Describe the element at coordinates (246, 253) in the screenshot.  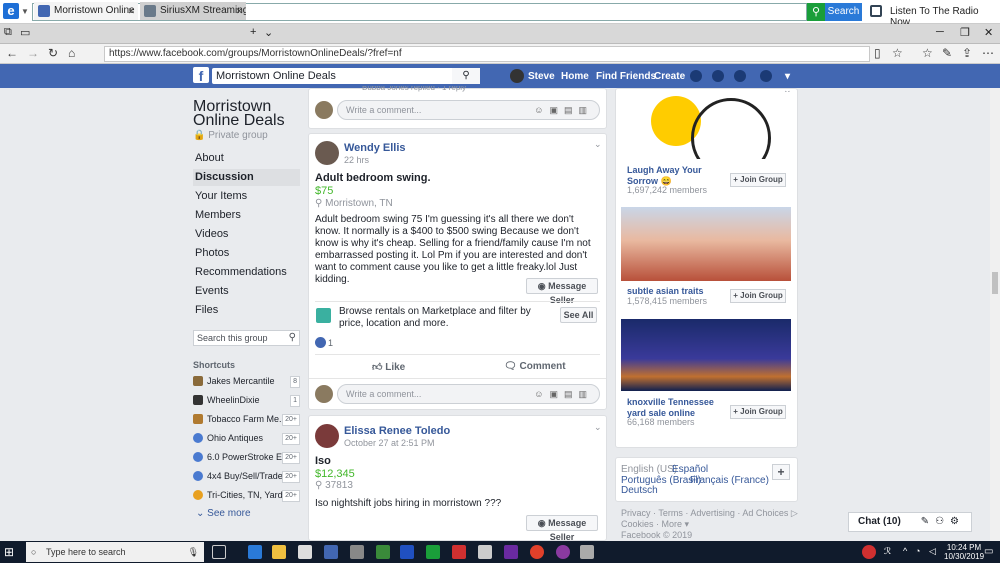
I see `sidebar-item-photos: Photos` at that location.